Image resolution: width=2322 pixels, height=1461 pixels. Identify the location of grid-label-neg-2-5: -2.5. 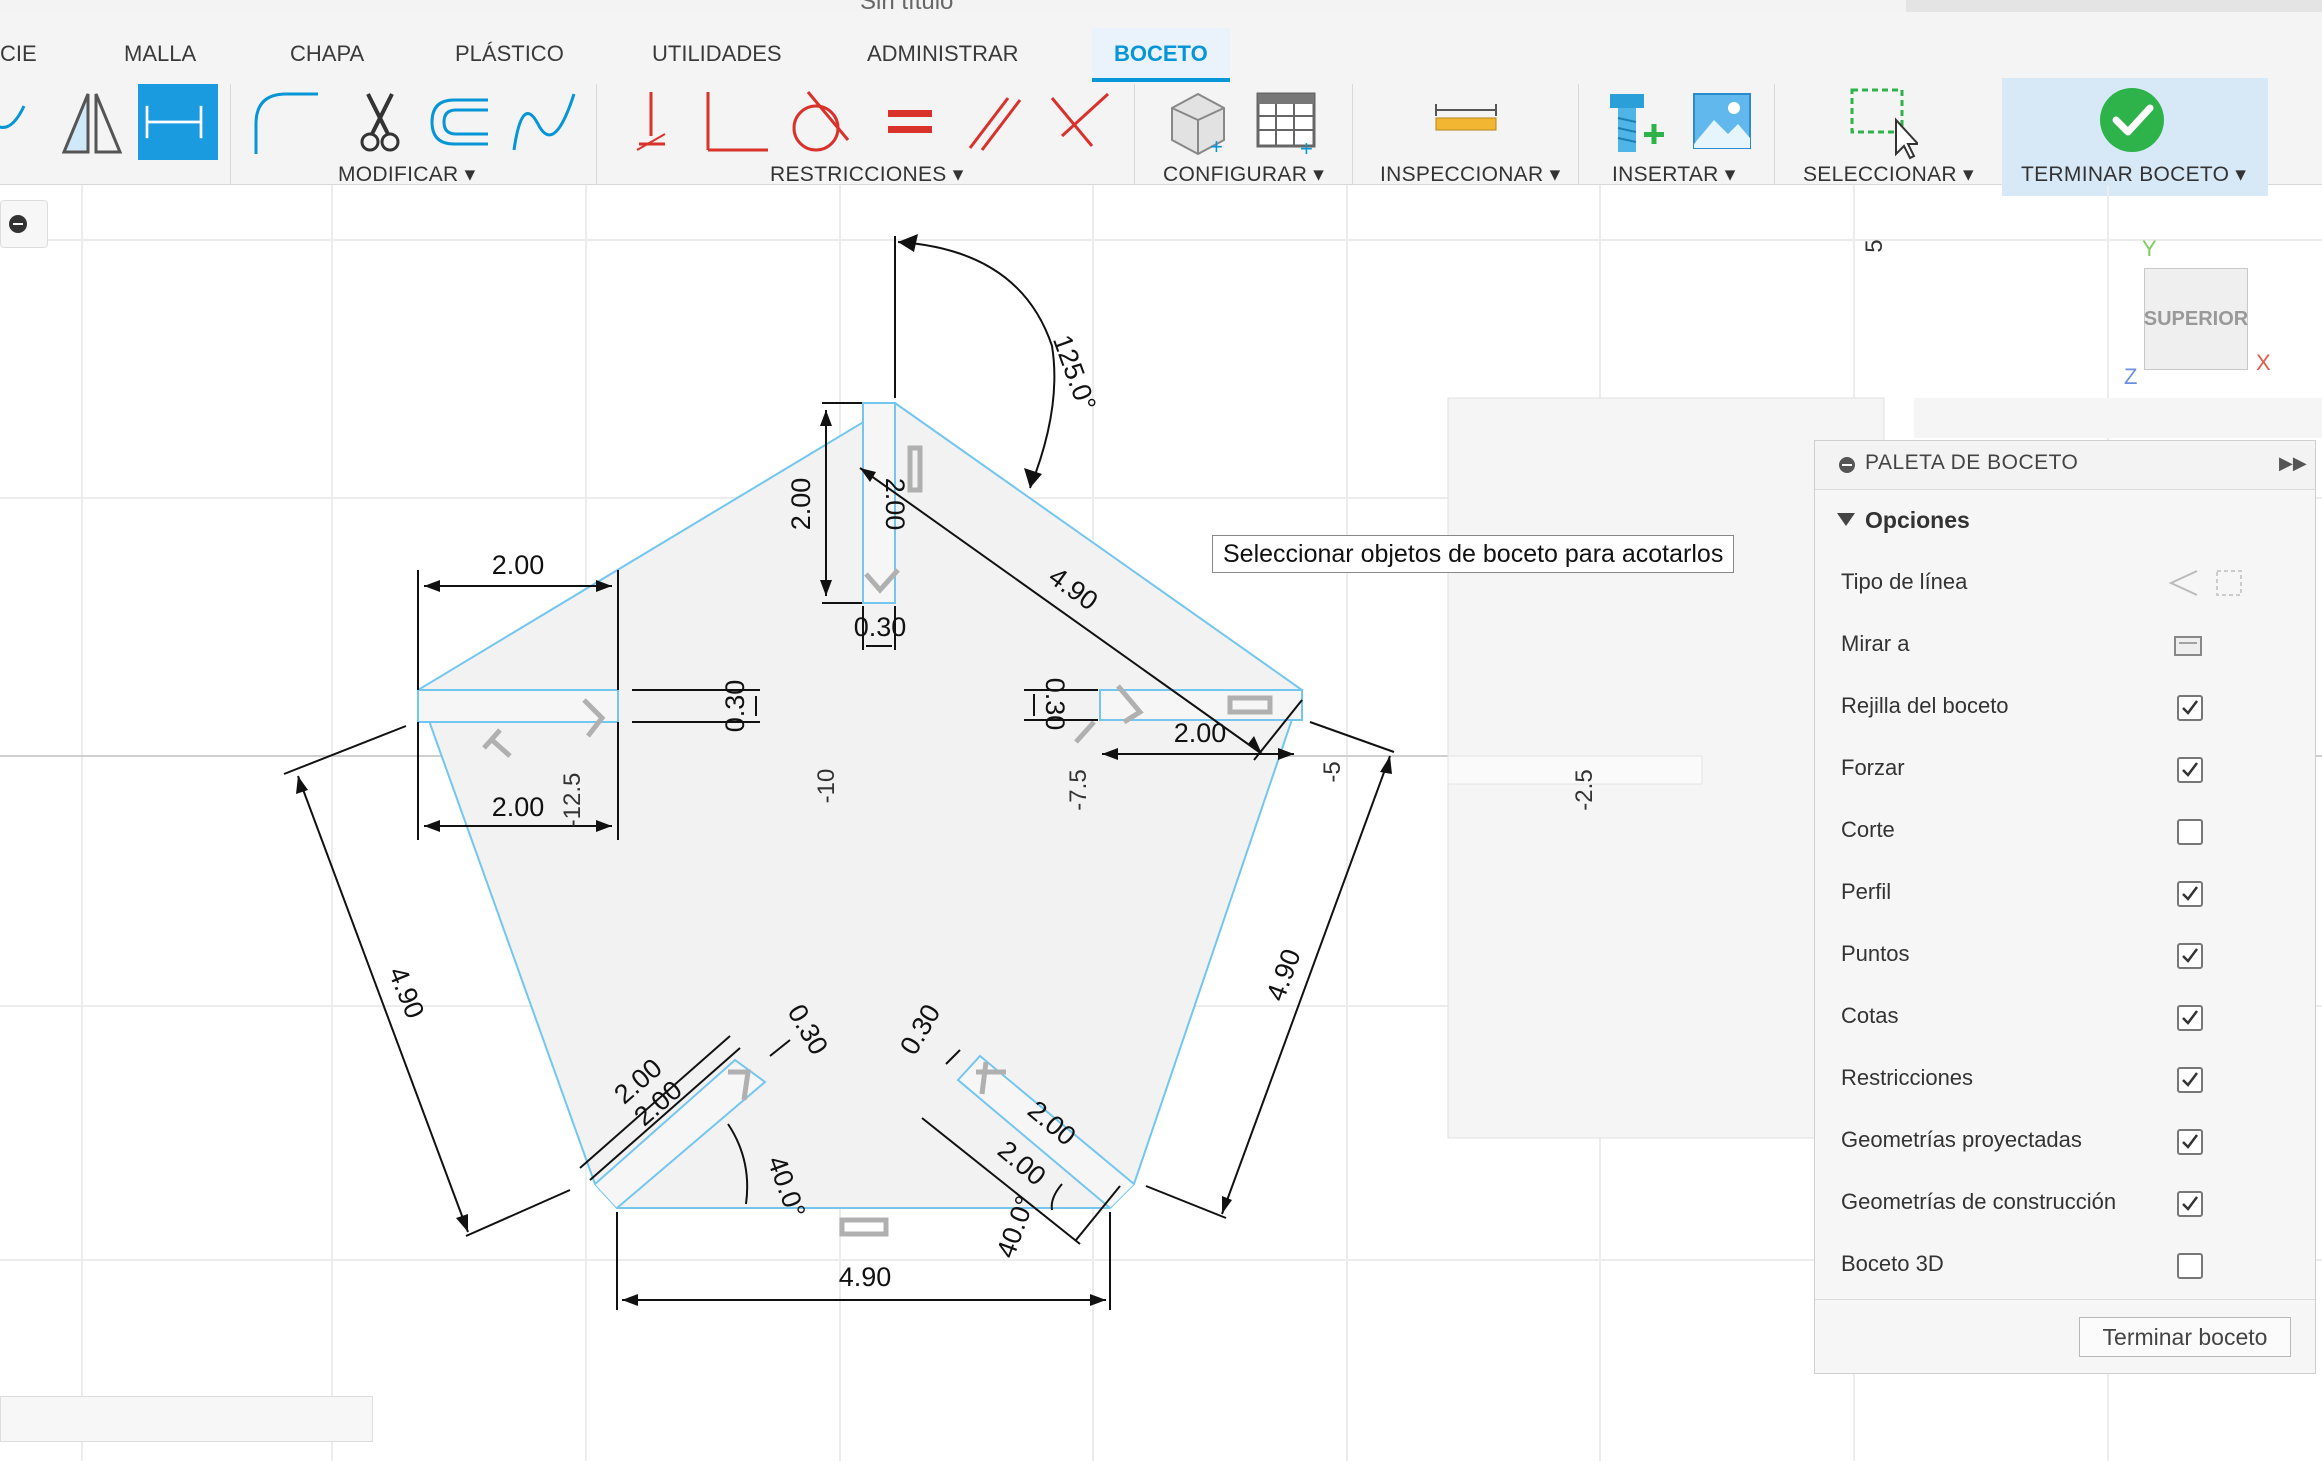
(1584, 789).